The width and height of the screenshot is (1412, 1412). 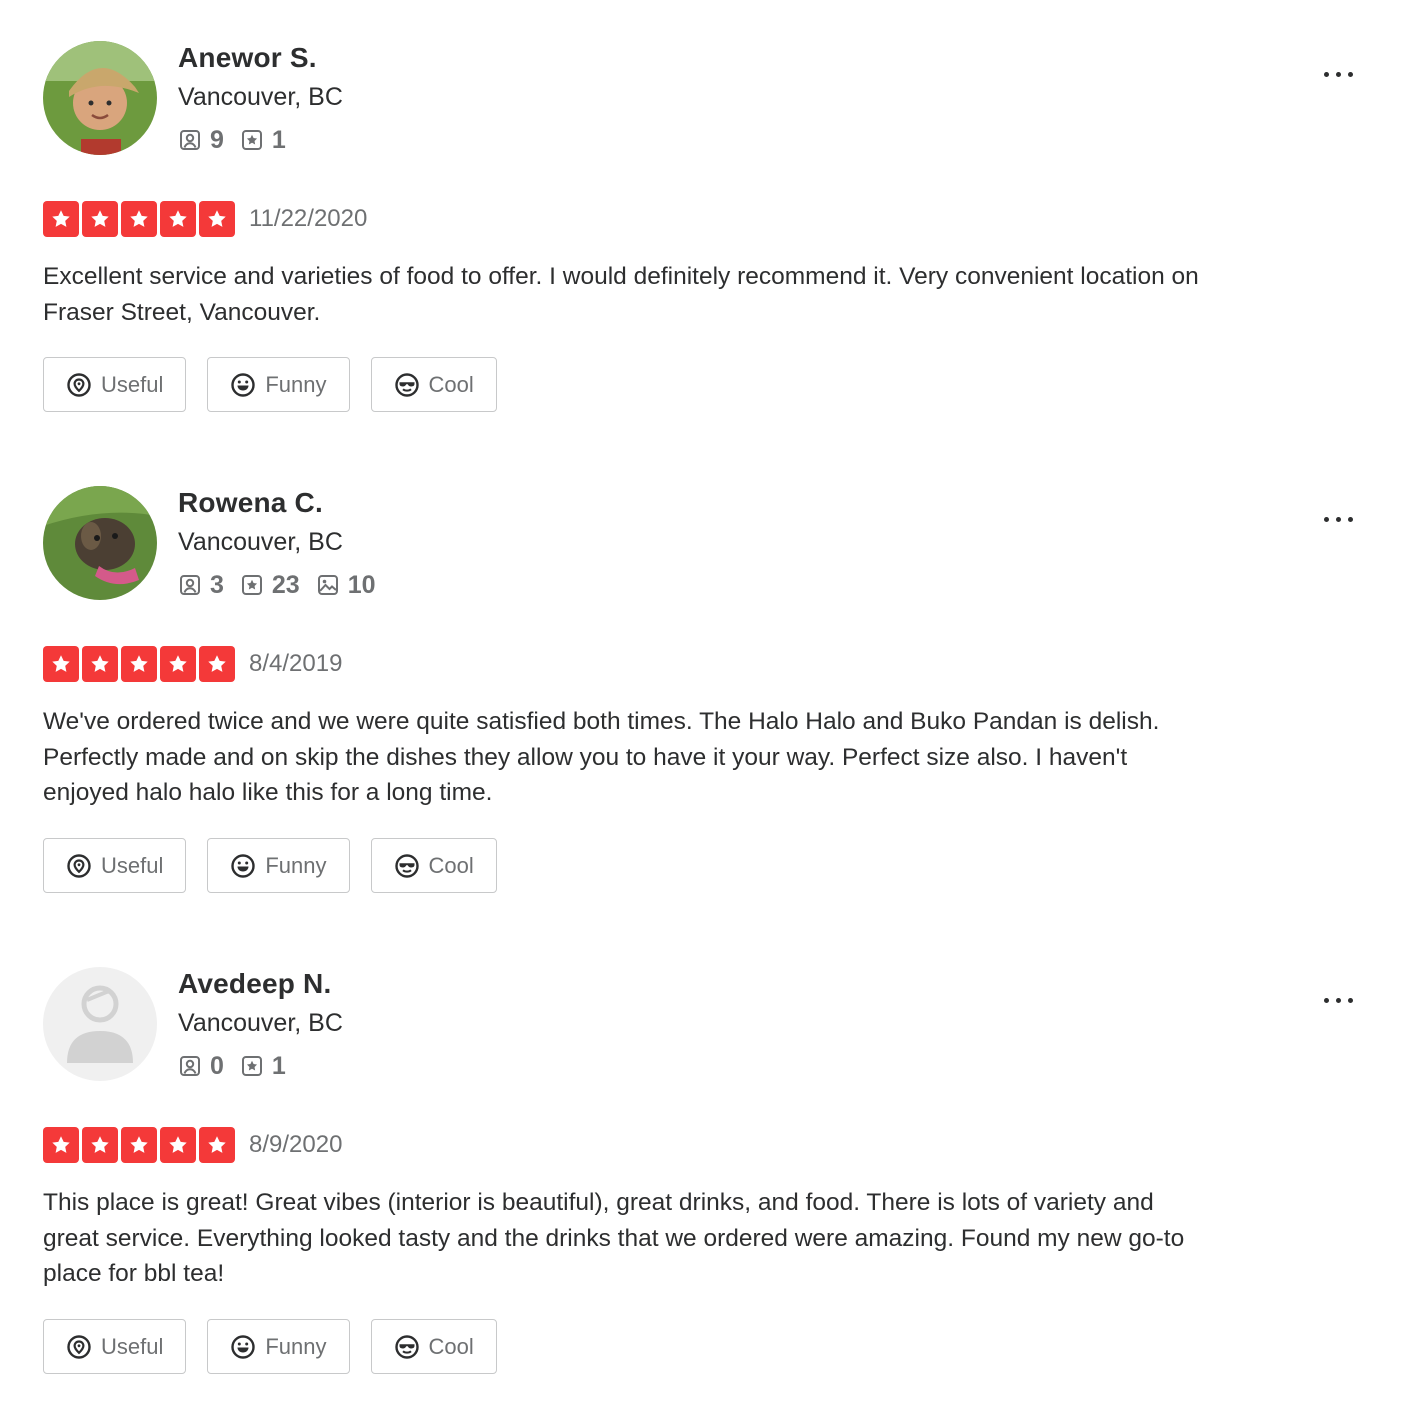 What do you see at coordinates (296, 663) in the screenshot?
I see `review-date: 8/4/2019` at bounding box center [296, 663].